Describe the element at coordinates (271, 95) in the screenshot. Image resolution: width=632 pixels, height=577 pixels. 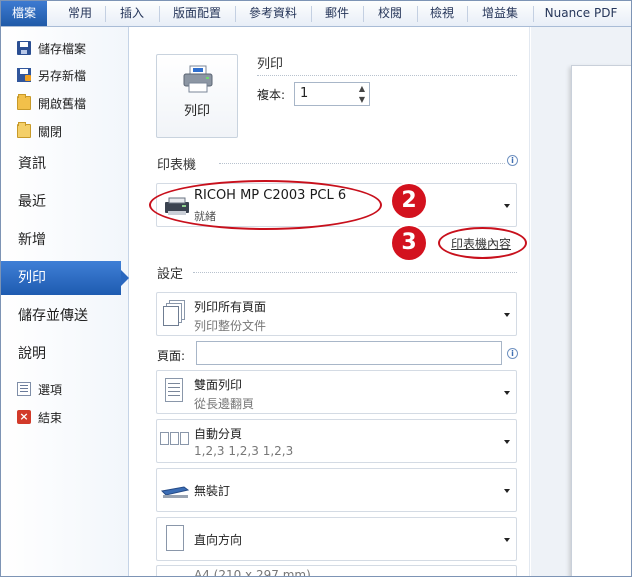
I see `copies-label: 複本:` at that location.